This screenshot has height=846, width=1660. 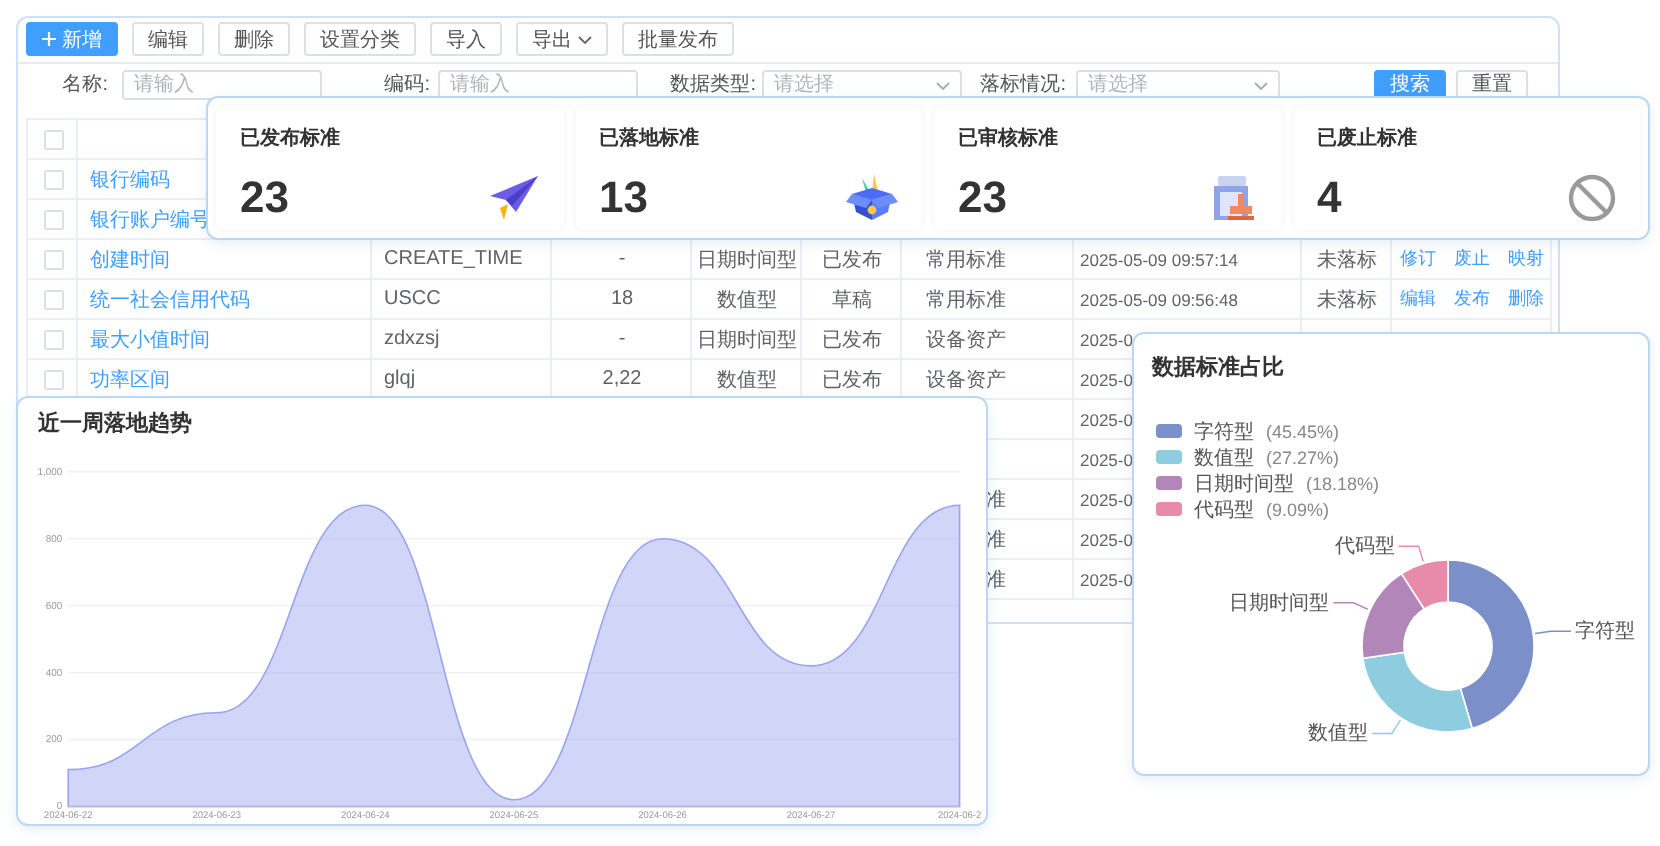 I want to click on table-cell: 2025-05-09 09:57:14, so click(x=1159, y=259).